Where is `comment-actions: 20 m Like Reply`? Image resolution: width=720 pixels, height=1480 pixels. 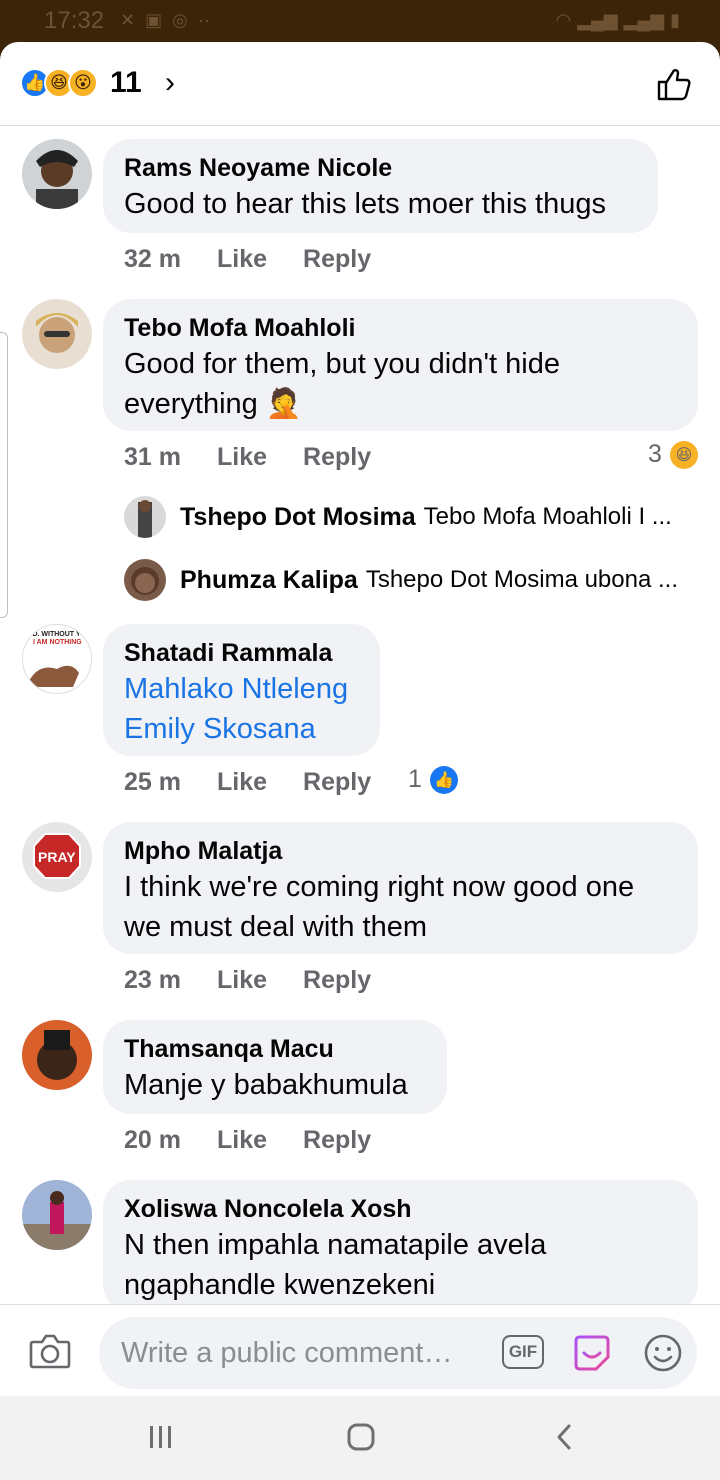
comment-actions: 20 m Like Reply is located at coordinates (265, 1140).